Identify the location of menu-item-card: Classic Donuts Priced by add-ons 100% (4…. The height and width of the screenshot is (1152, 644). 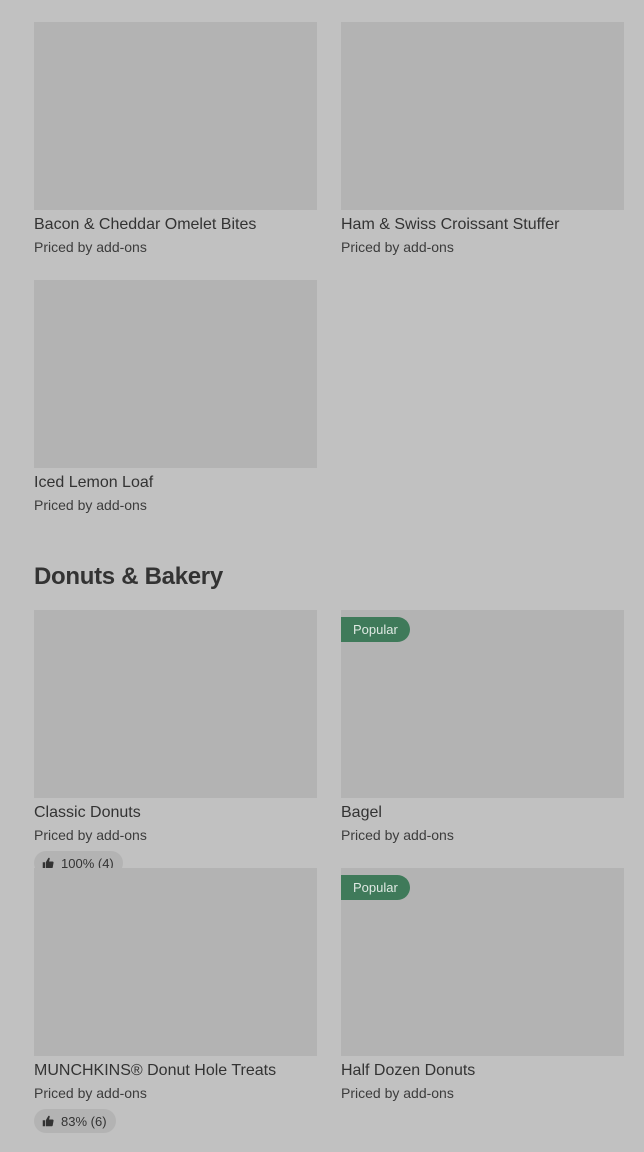
(175, 742).